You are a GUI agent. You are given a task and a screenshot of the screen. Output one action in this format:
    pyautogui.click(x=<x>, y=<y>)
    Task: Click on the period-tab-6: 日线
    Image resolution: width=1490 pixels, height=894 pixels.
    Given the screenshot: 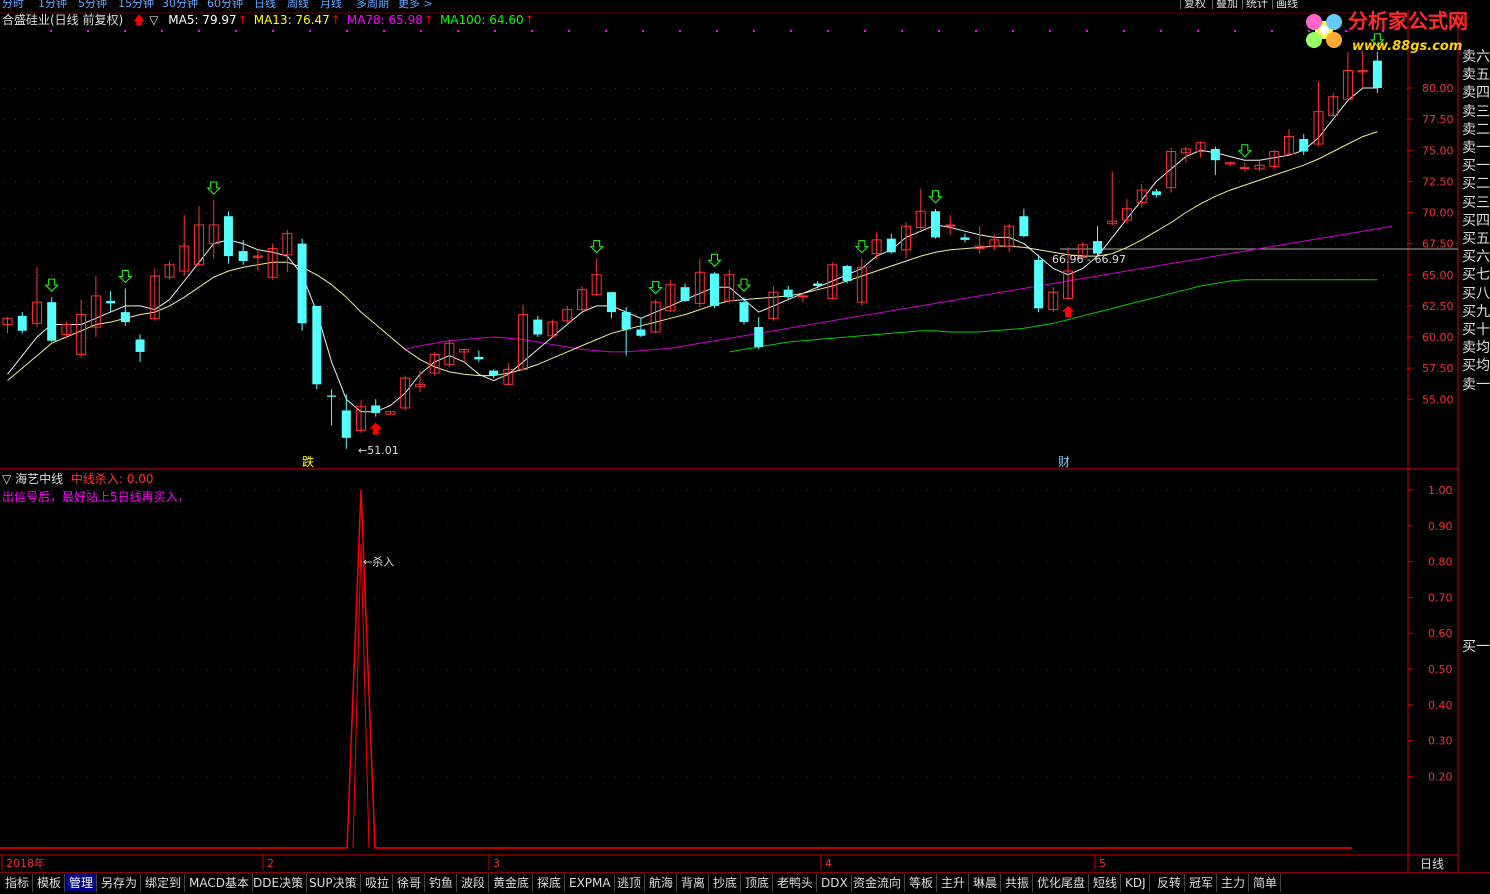 What is the action you would take?
    pyautogui.click(x=265, y=4)
    